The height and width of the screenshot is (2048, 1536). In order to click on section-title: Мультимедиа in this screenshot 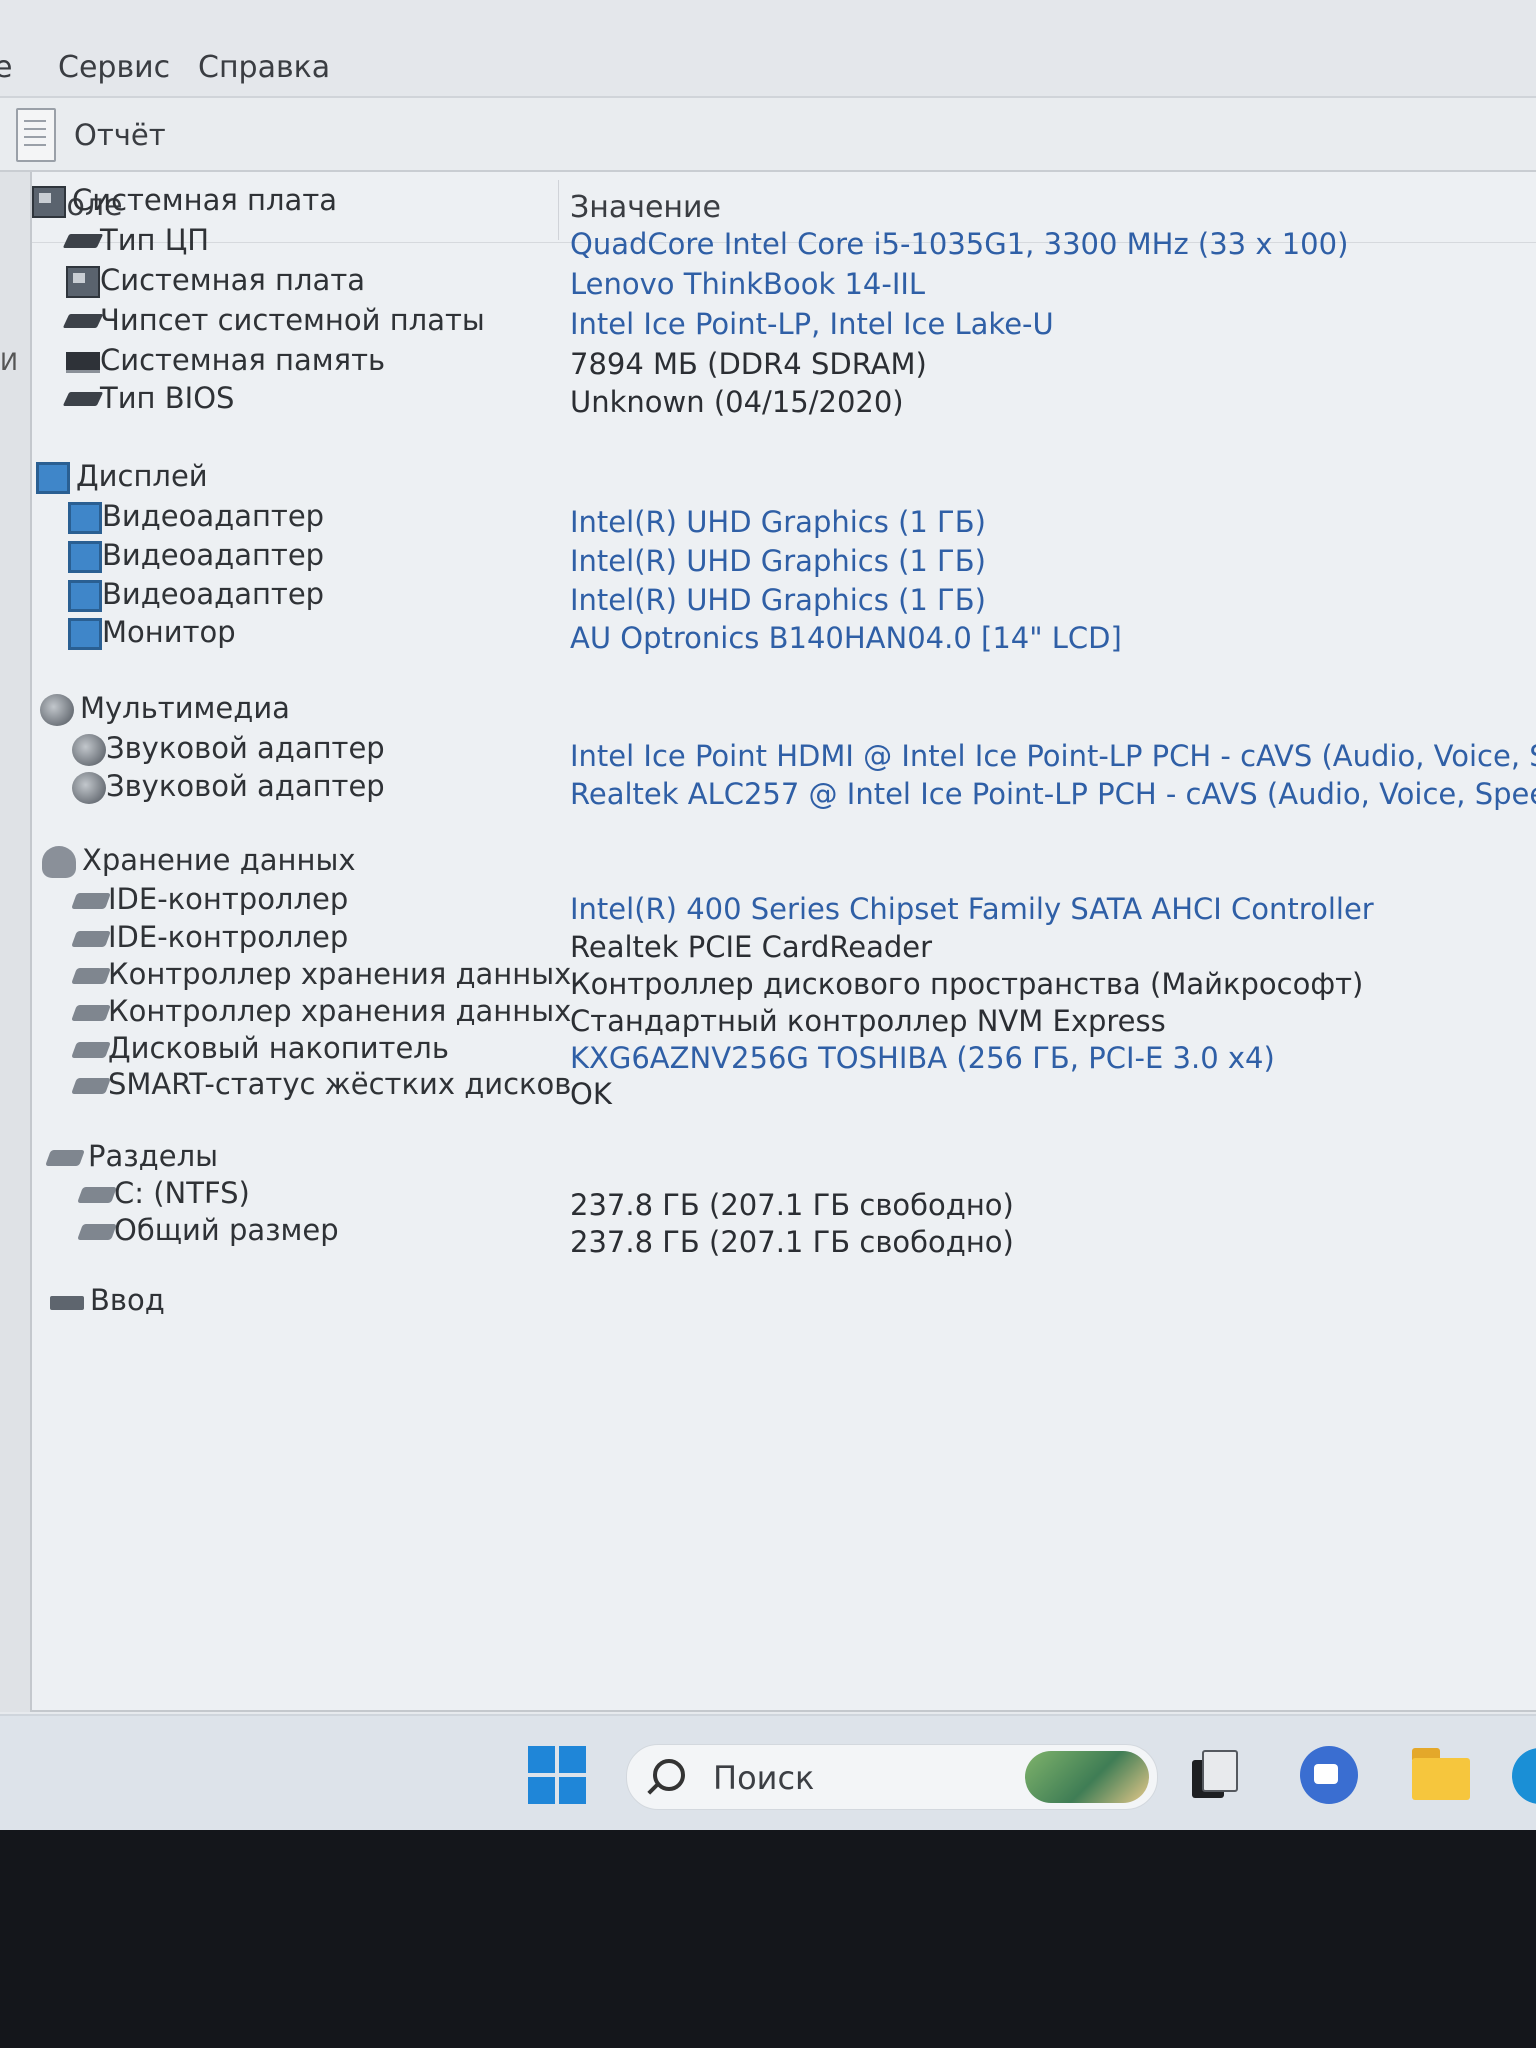, I will do `click(185, 708)`.